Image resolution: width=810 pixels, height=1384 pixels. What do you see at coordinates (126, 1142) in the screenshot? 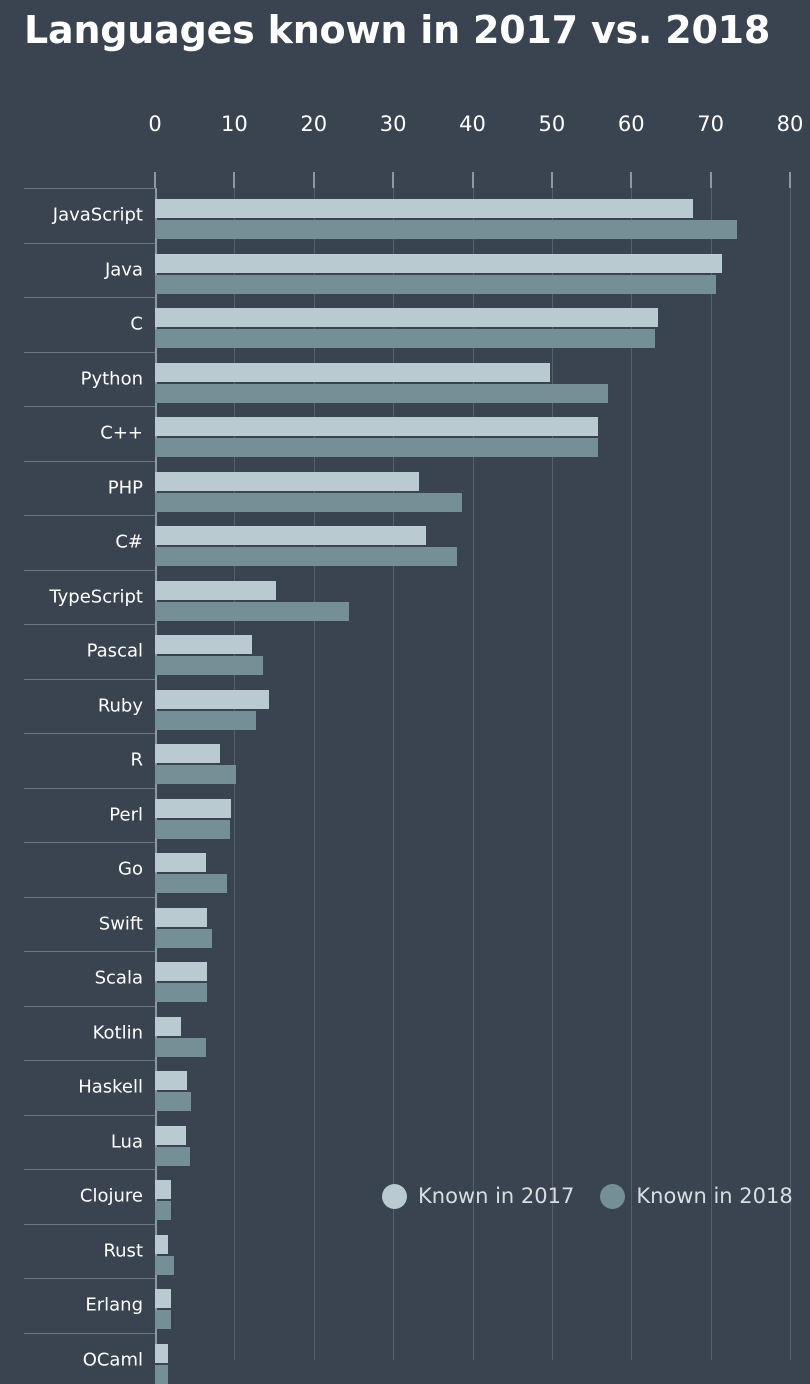
I see `y-tick-label-lua: Lua` at bounding box center [126, 1142].